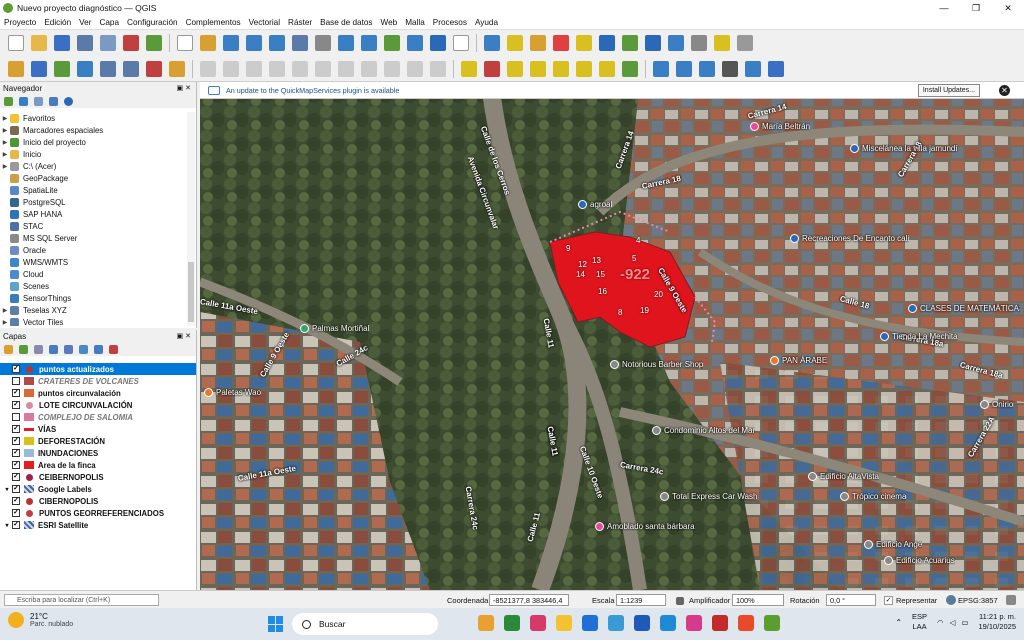  What do you see at coordinates (964, 308) in the screenshot?
I see `place-marker: CLASES DE MATEMÁTICAS` at bounding box center [964, 308].